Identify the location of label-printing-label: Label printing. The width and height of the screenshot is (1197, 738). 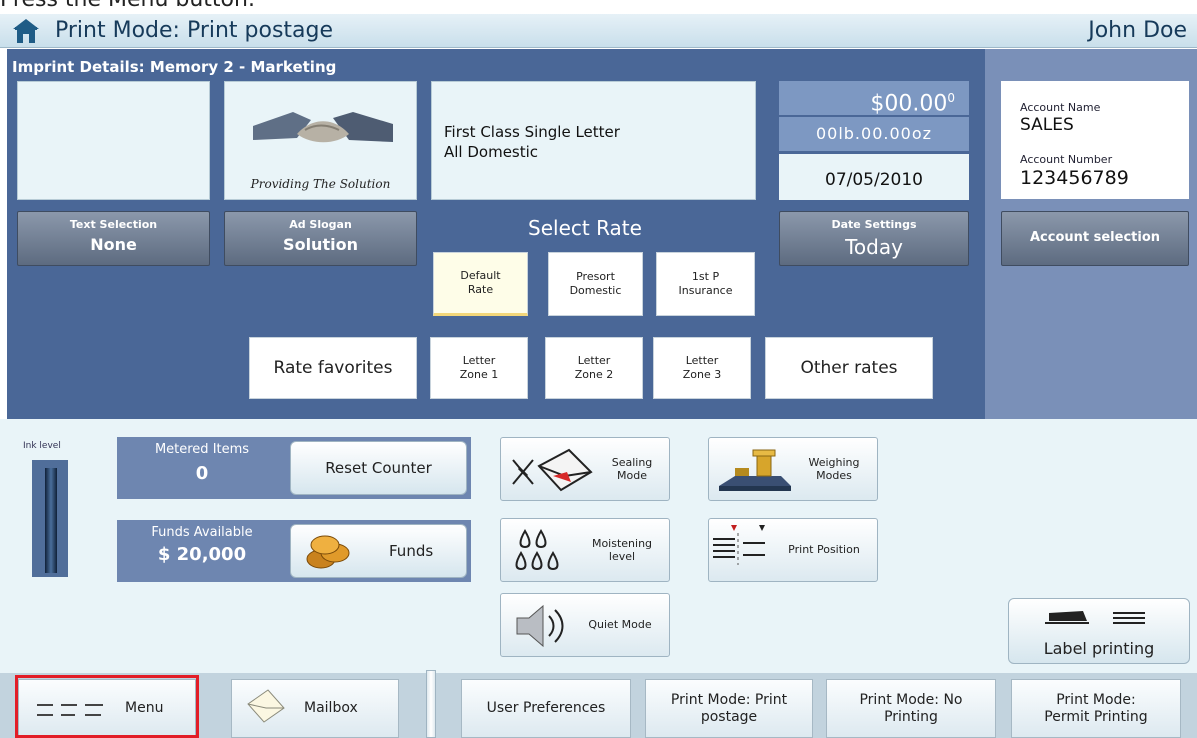
(1099, 648).